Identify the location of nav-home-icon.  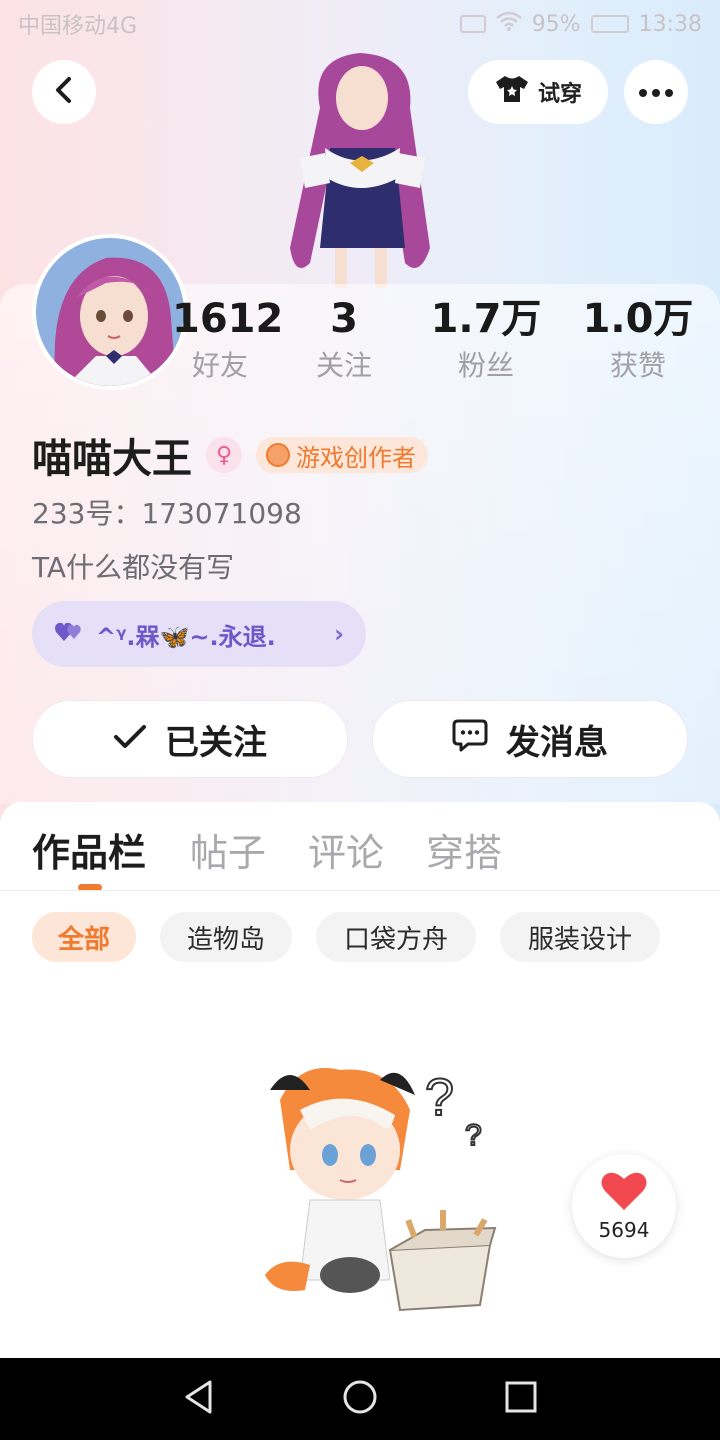
(360, 1399).